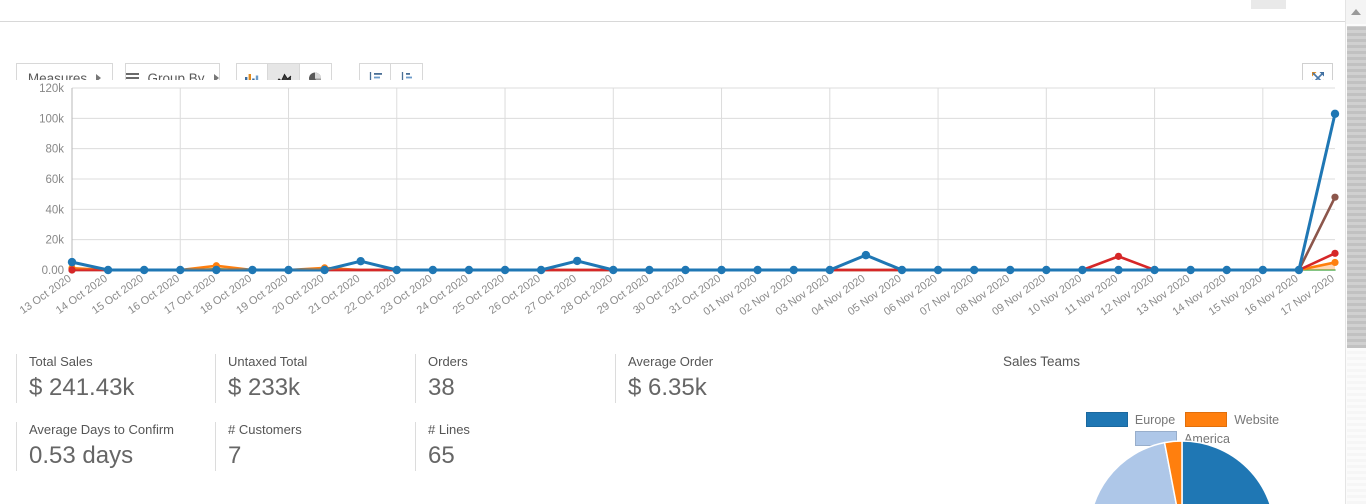  I want to click on legend-item-website: Website, so click(1232, 419).